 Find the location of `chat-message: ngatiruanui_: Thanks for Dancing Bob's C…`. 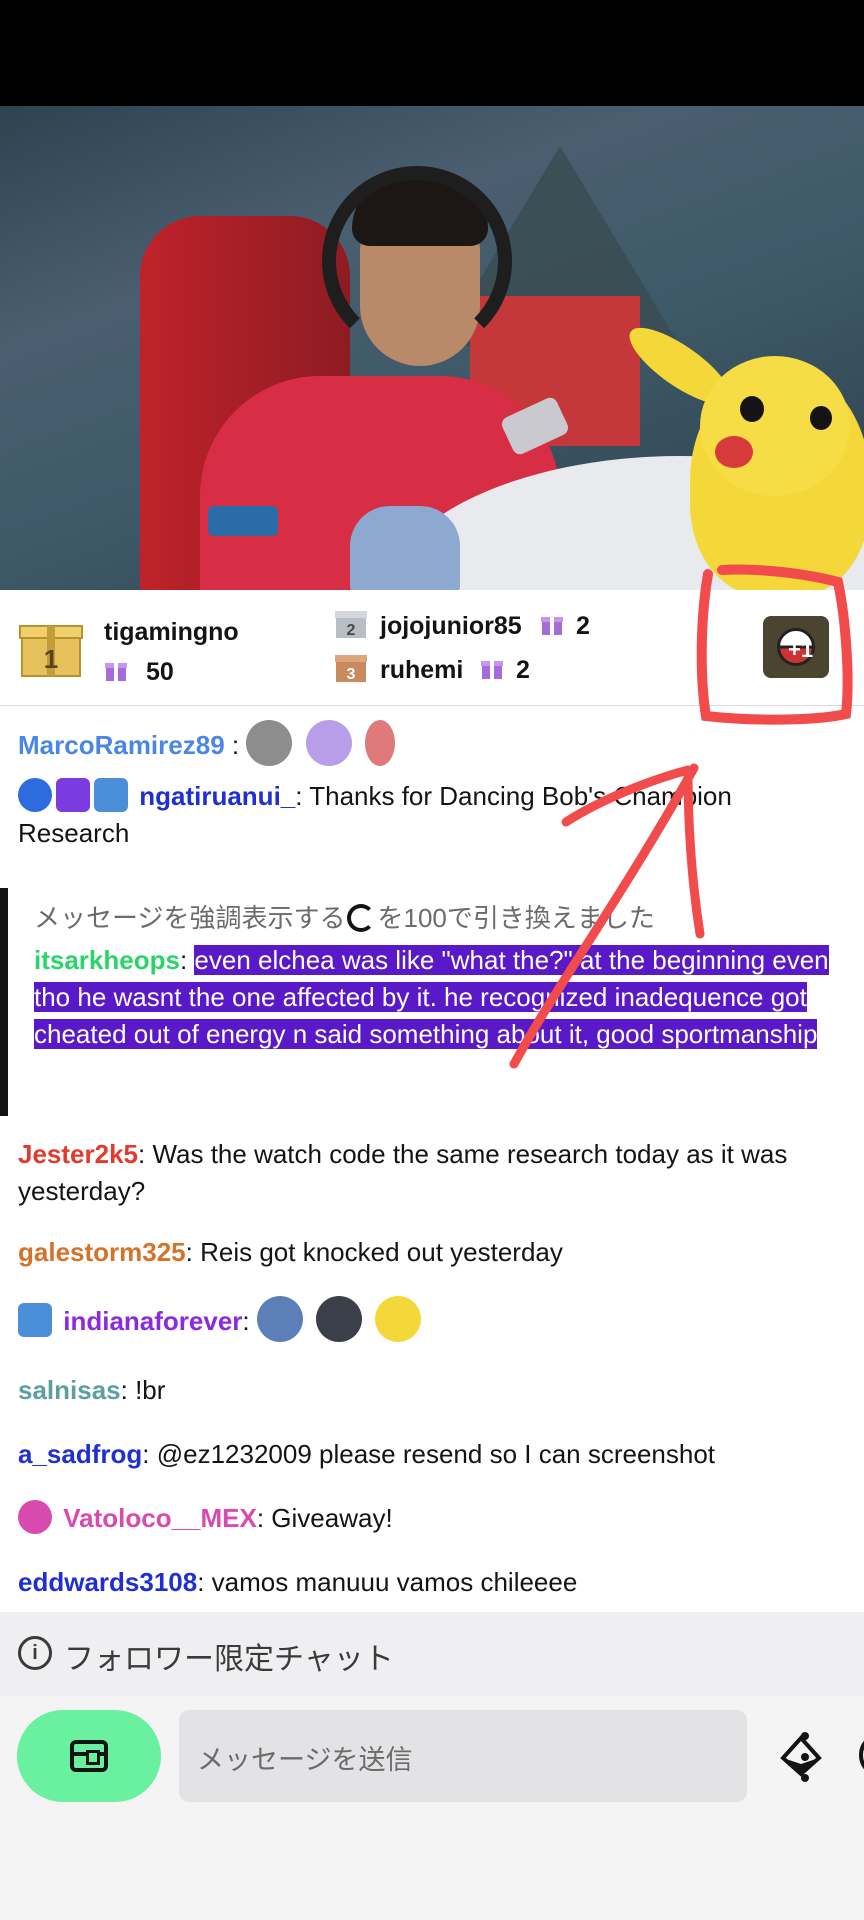

chat-message: ngatiruanui_: Thanks for Dancing Bob's C… is located at coordinates (434, 815).